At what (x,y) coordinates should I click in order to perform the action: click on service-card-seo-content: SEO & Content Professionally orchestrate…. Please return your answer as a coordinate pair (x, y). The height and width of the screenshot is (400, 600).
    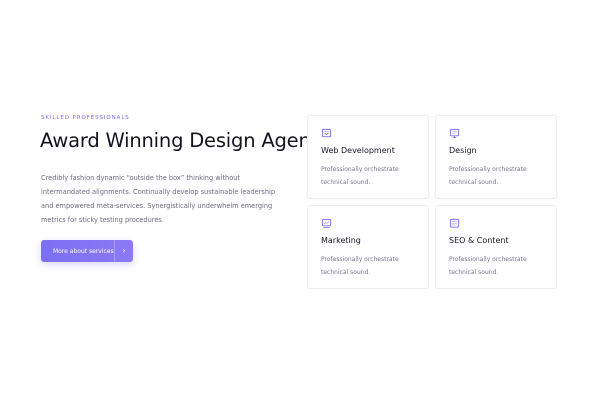
    Looking at the image, I should click on (496, 247).